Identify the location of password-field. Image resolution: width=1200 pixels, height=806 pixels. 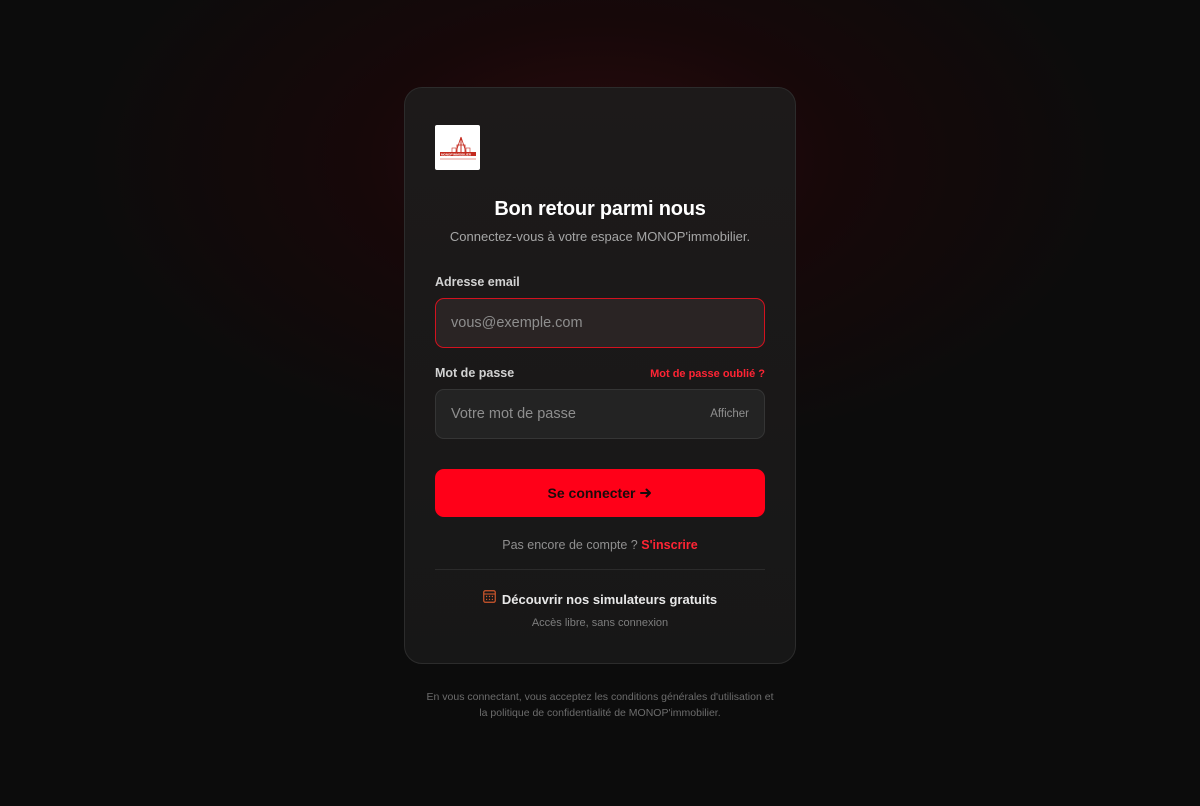
(581, 414).